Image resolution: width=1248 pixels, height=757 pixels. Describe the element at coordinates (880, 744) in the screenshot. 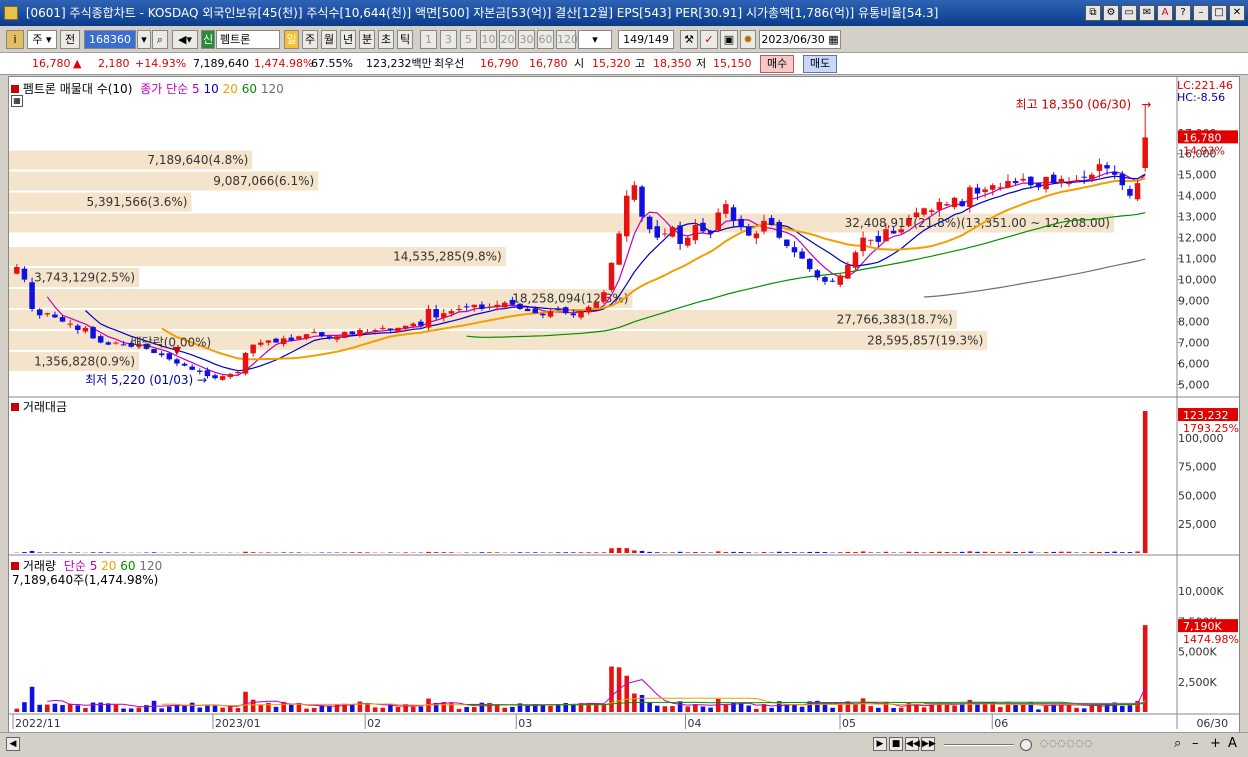

I see `play-button: ▶` at that location.